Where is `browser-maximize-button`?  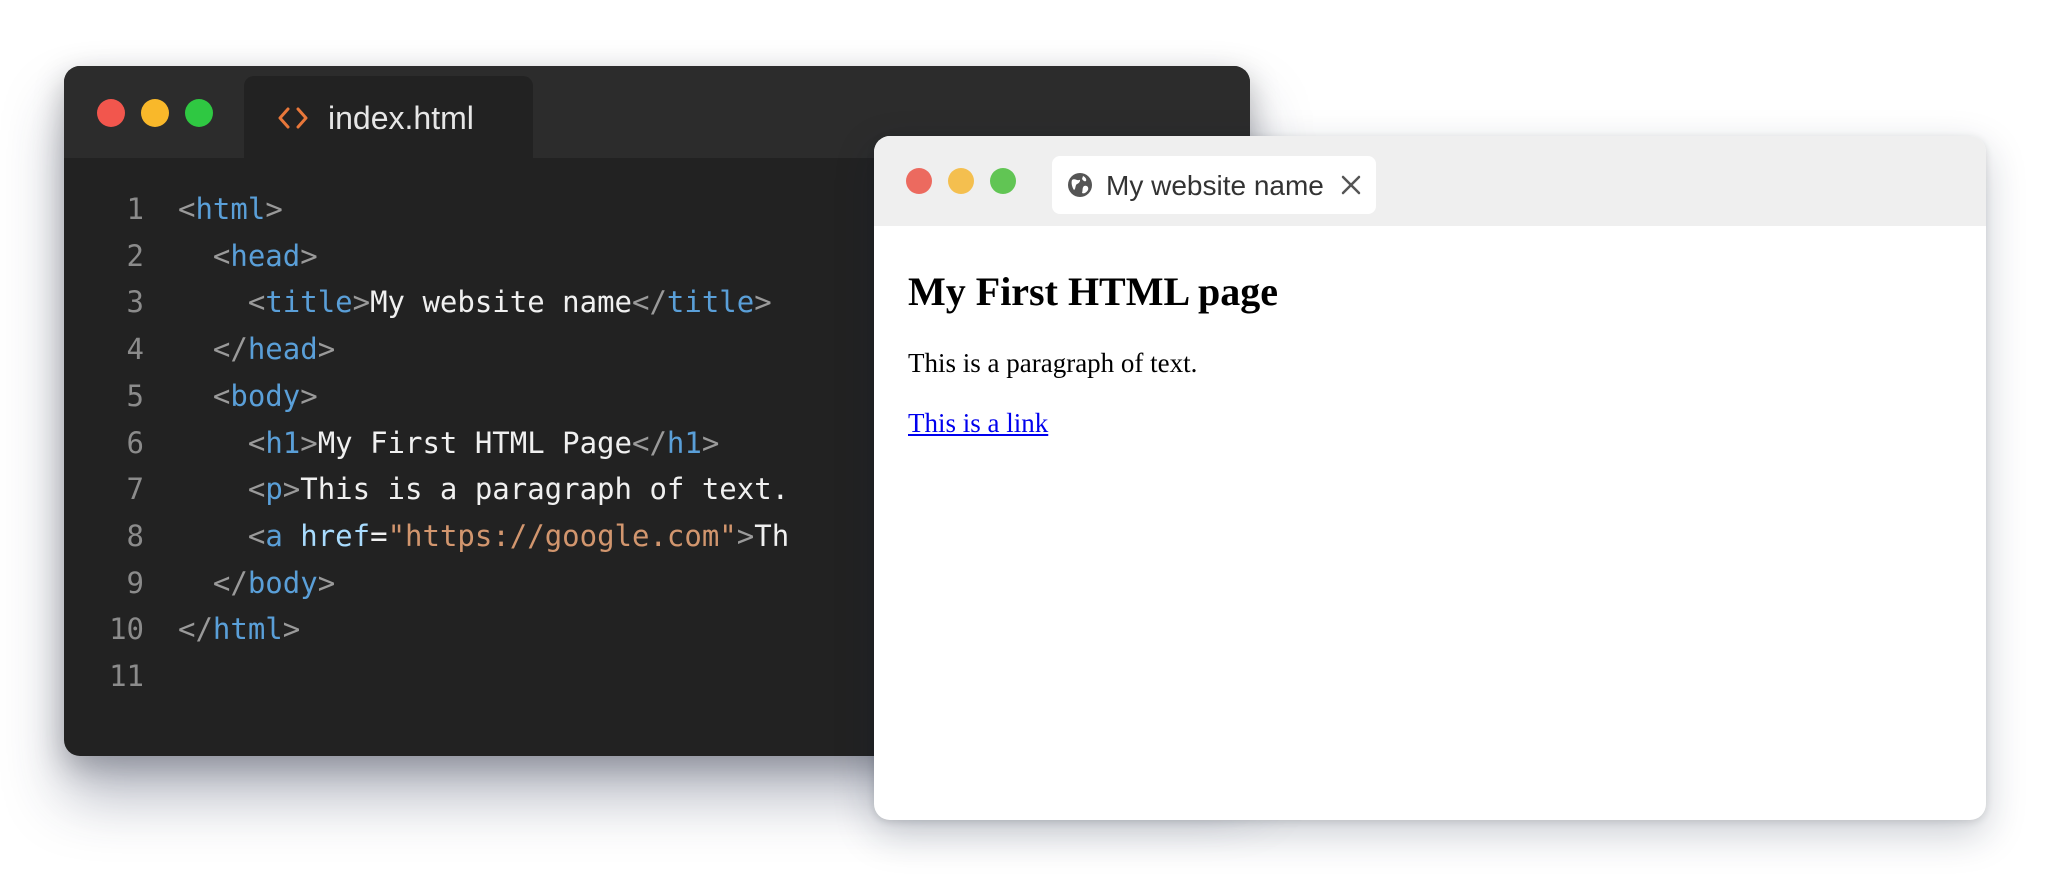 browser-maximize-button is located at coordinates (1003, 181).